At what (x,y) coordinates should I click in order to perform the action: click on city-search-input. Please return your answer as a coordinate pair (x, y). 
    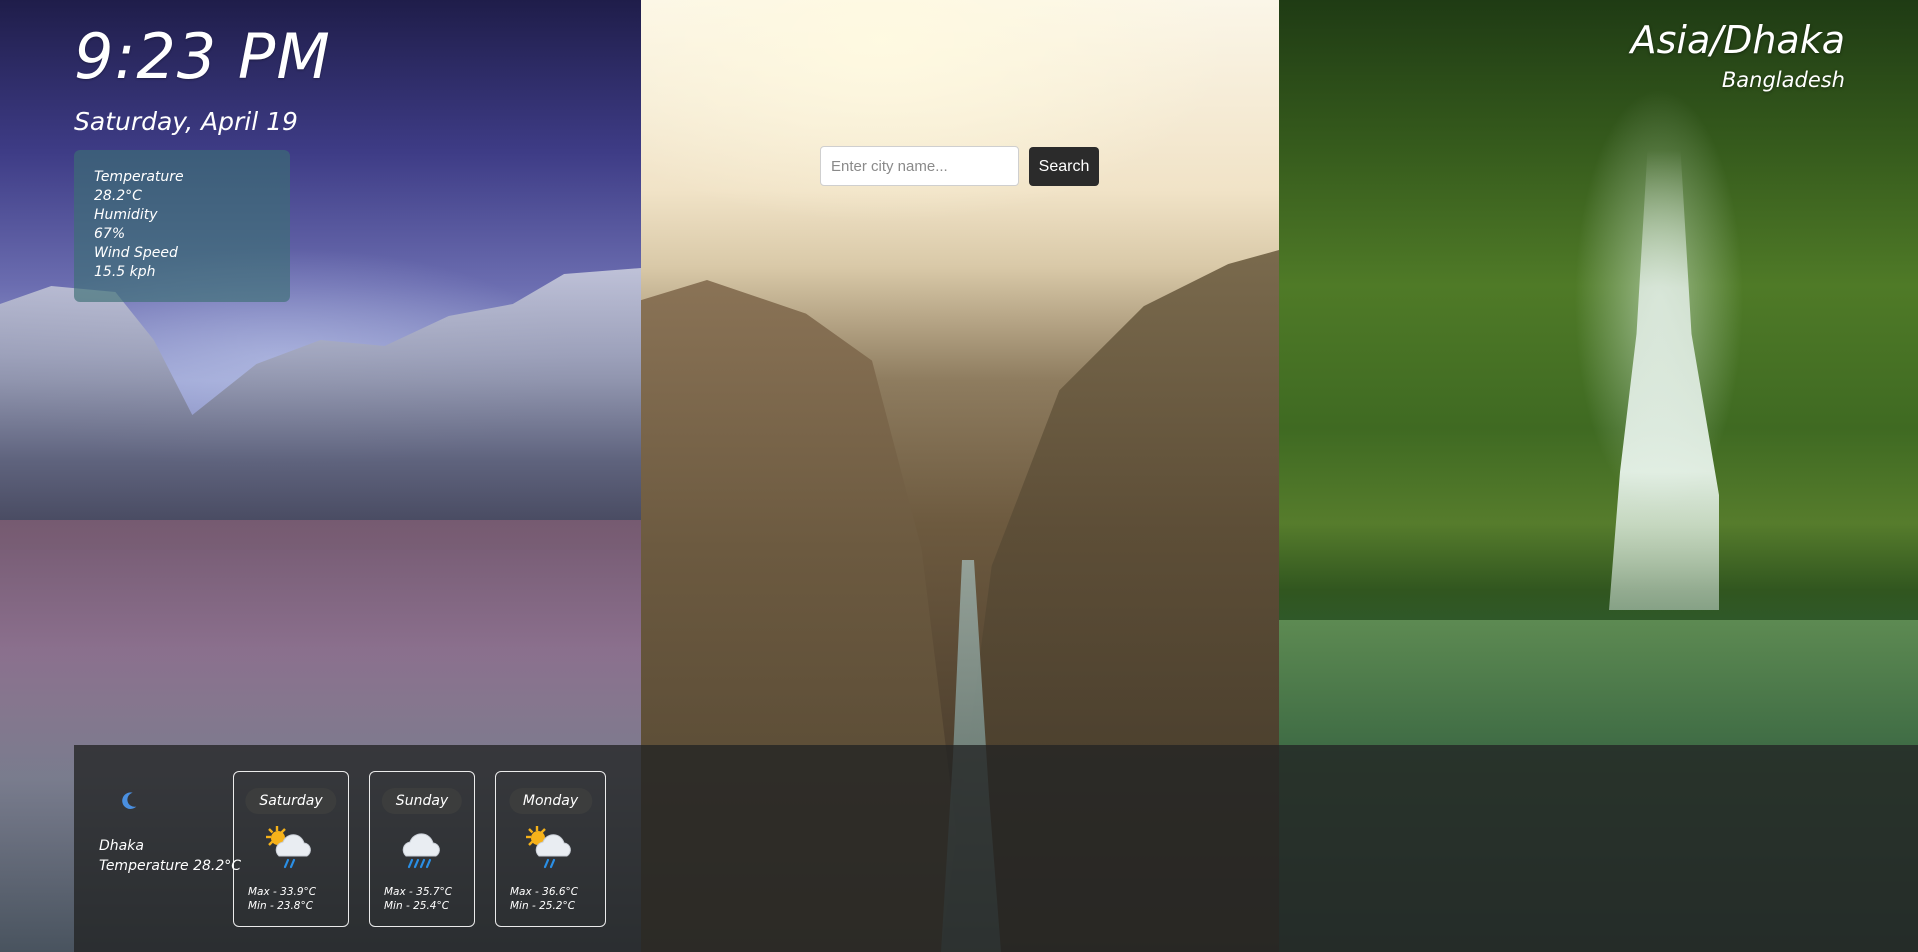
    Looking at the image, I should click on (919, 166).